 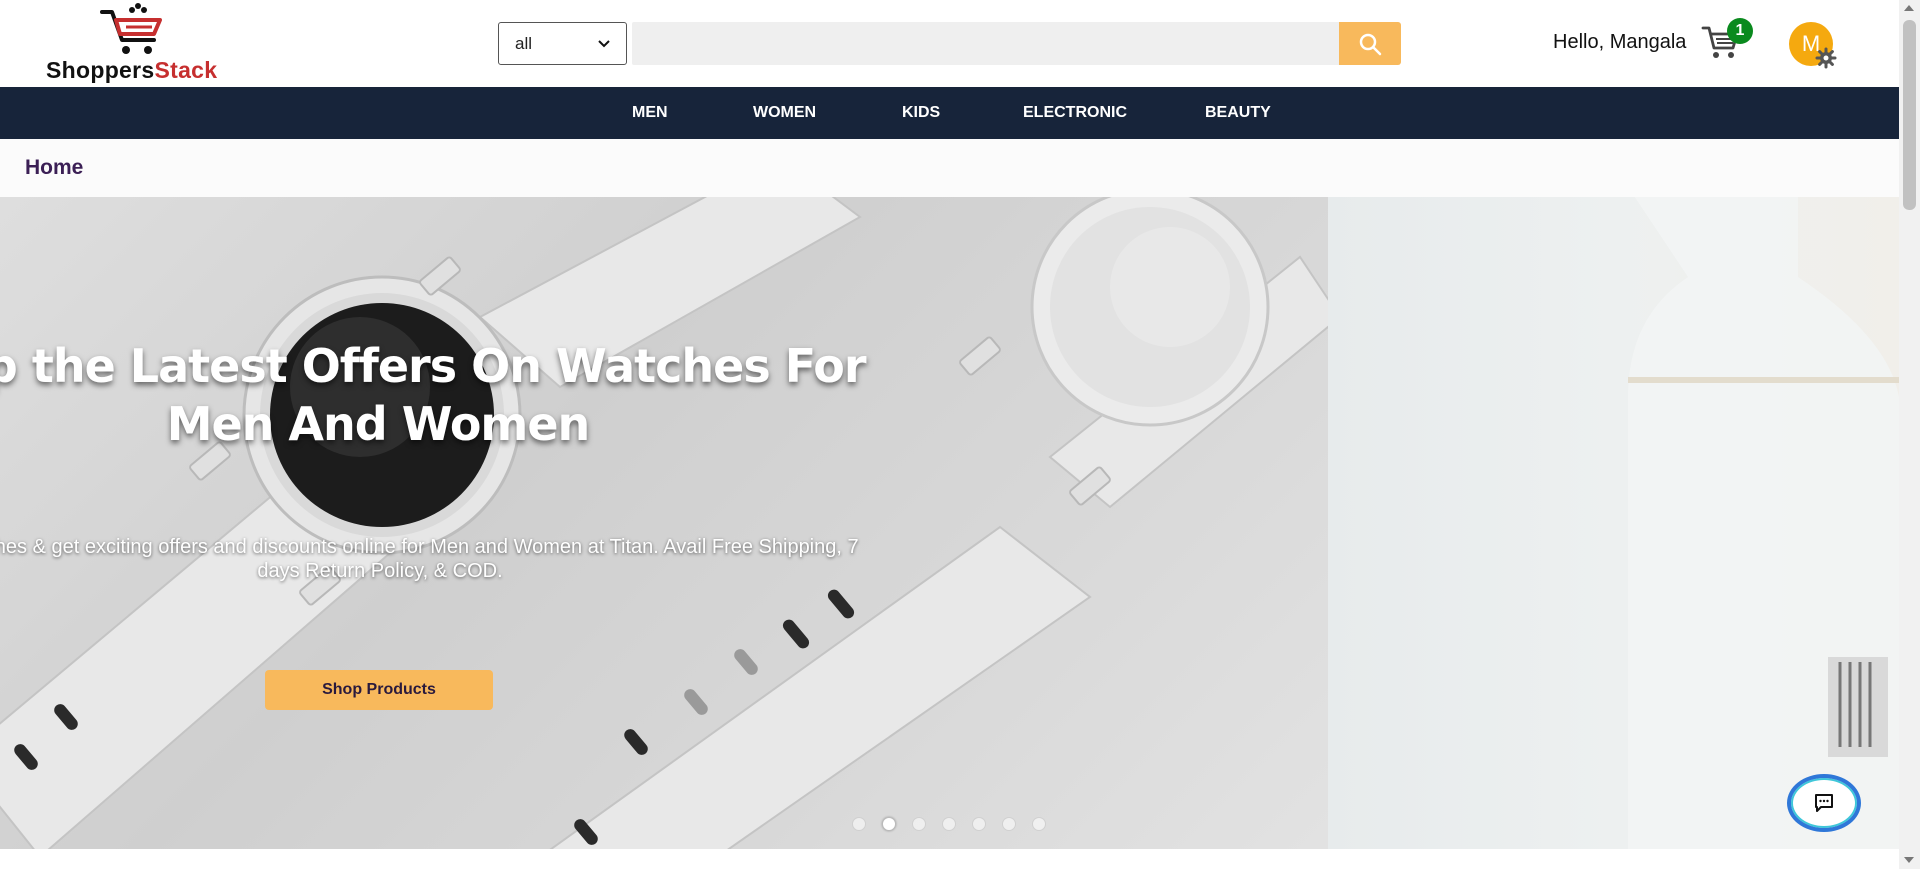 What do you see at coordinates (1763, 523) in the screenshot?
I see `bottle-product-image` at bounding box center [1763, 523].